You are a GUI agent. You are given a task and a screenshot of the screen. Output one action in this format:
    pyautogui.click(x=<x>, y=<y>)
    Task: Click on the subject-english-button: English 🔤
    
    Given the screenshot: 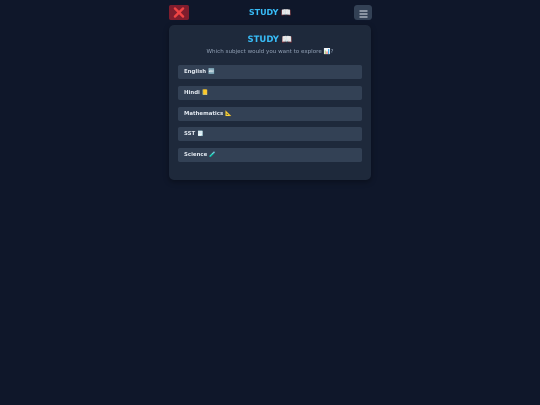 What is the action you would take?
    pyautogui.click(x=270, y=72)
    